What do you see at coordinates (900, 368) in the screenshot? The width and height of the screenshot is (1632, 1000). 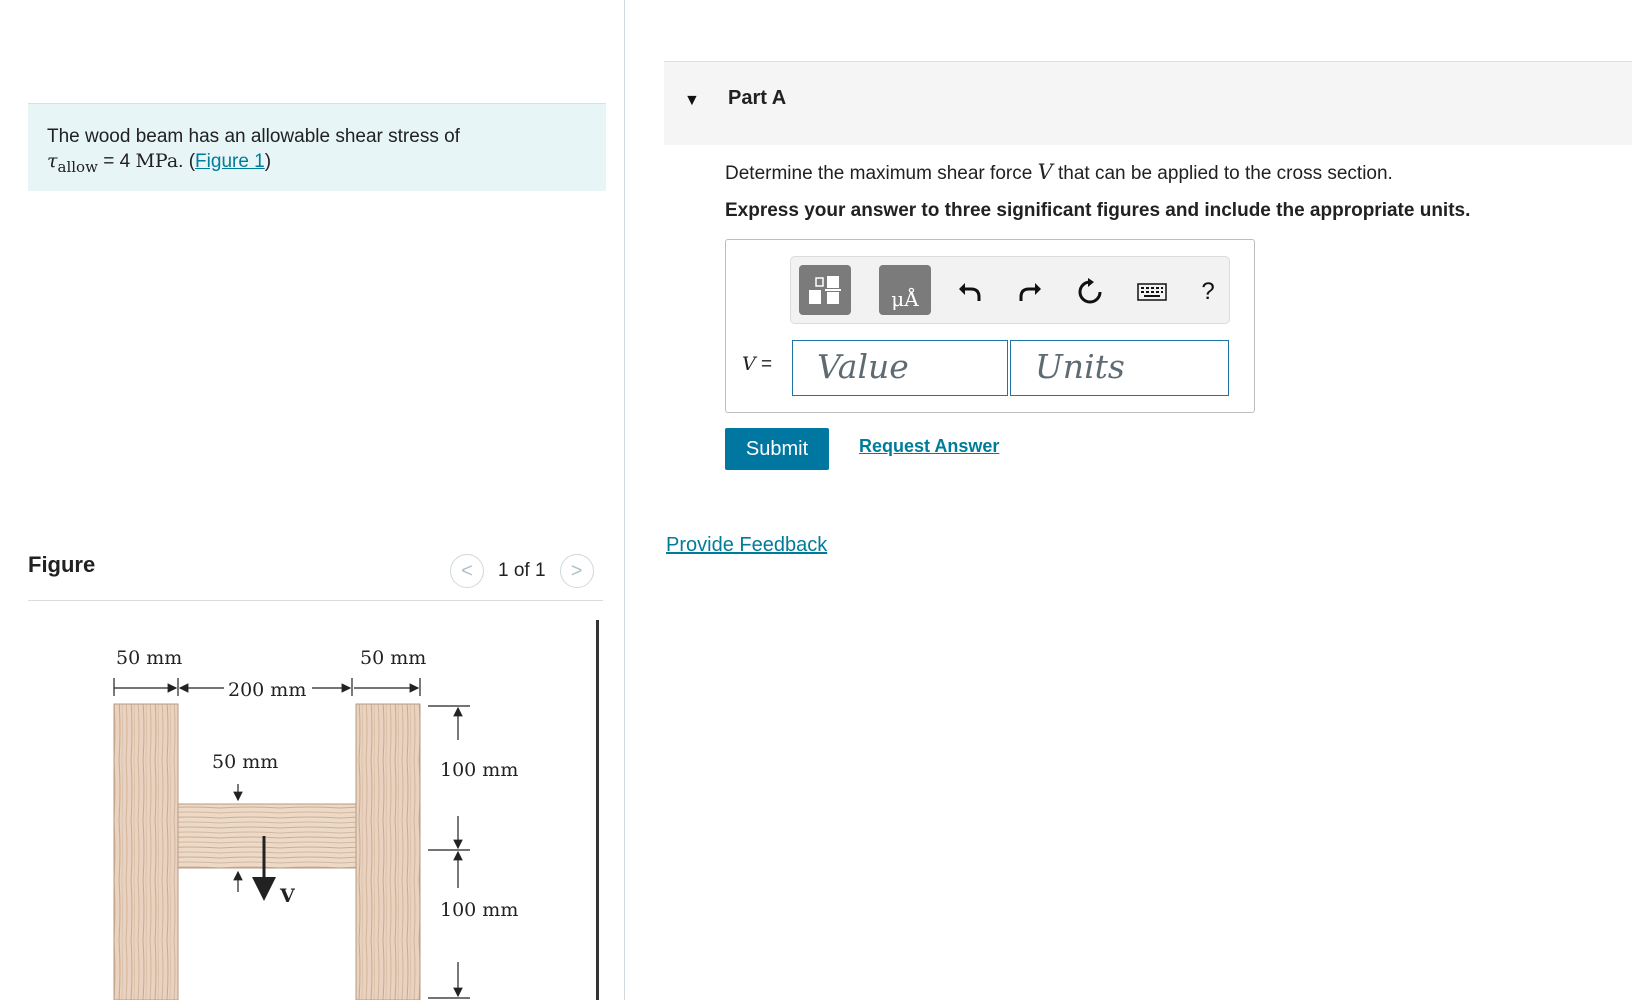 I see `value-input: Value` at bounding box center [900, 368].